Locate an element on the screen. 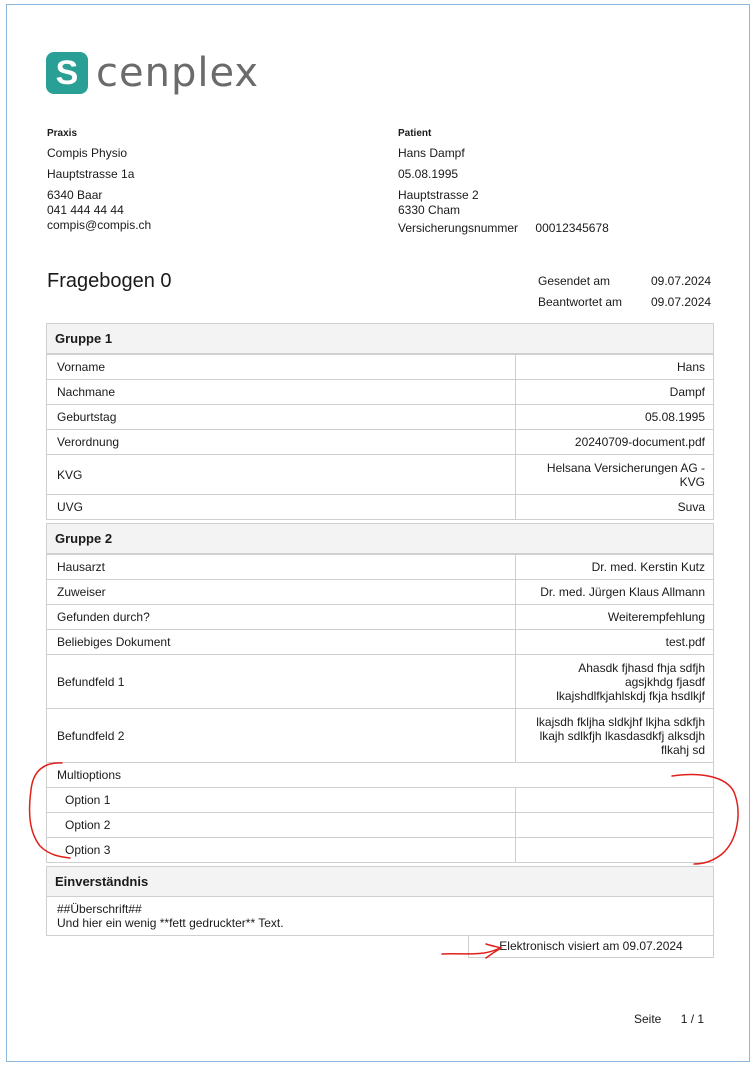 This screenshot has height=1066, width=756. row-label: Vorname is located at coordinates (281, 367).